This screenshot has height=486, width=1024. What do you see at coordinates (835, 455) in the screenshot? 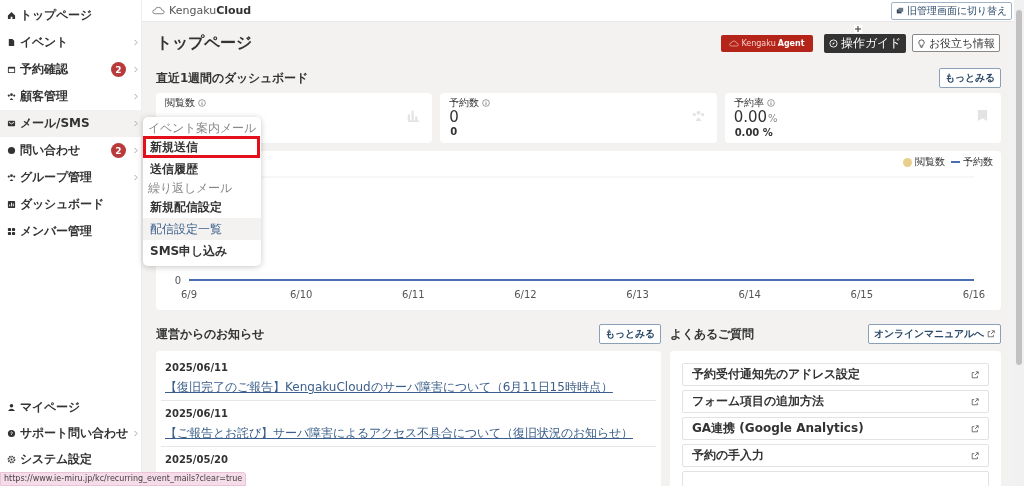
I see `faq-item: 予約の手入力` at bounding box center [835, 455].